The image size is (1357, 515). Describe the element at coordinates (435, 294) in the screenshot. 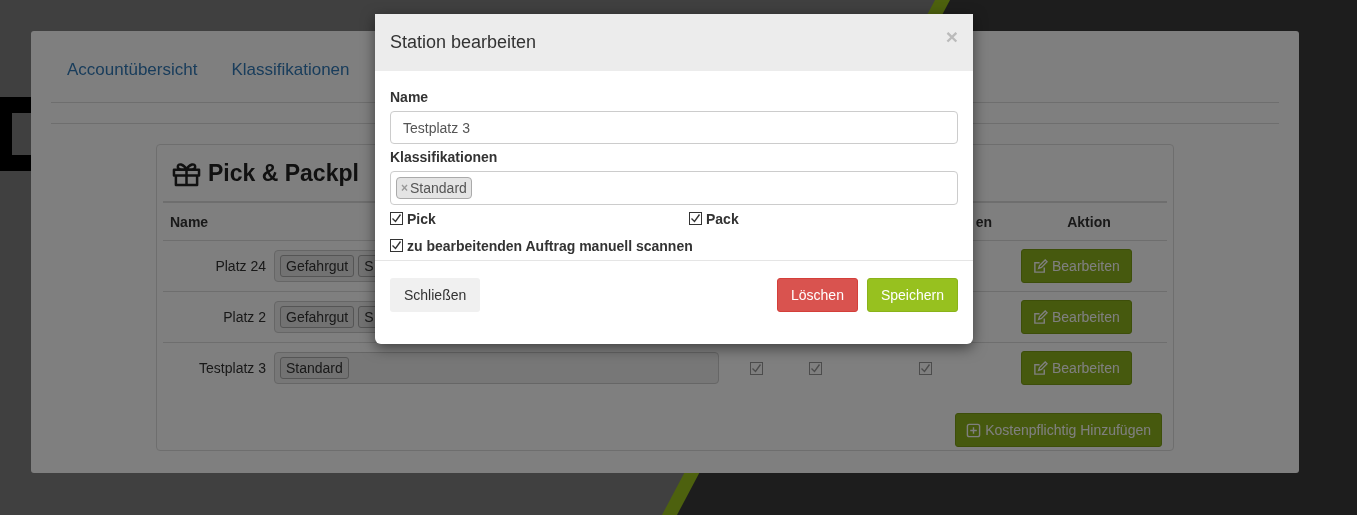

I see `close-button: Schließen` at that location.